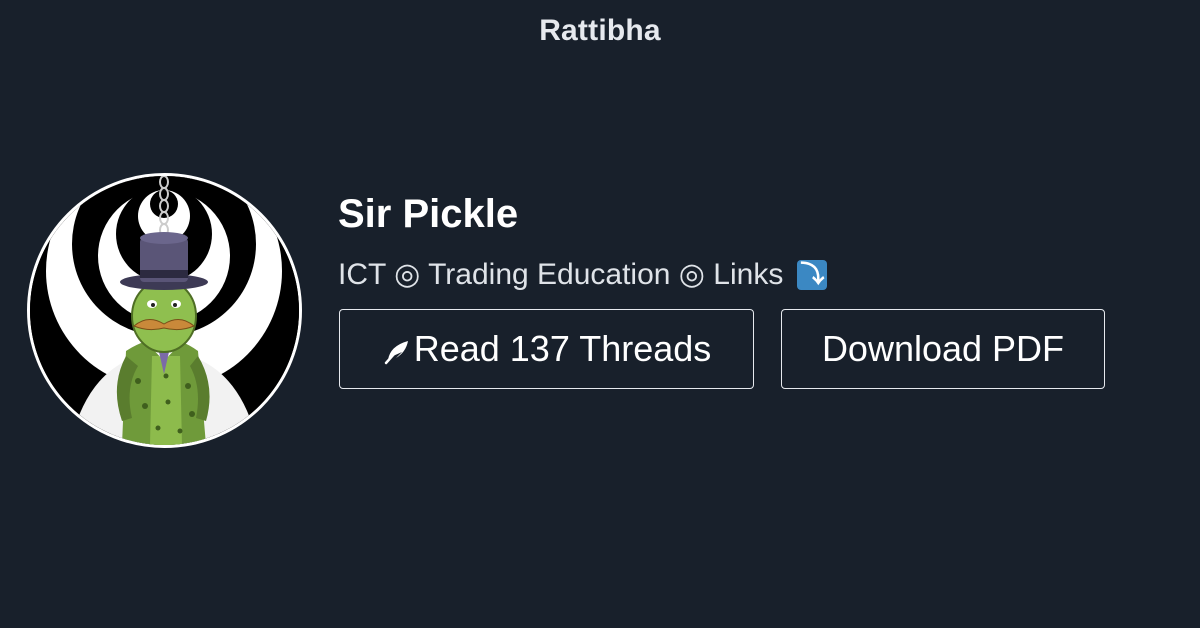 The height and width of the screenshot is (628, 1200). I want to click on pickle-gentleman-icon, so click(164, 310).